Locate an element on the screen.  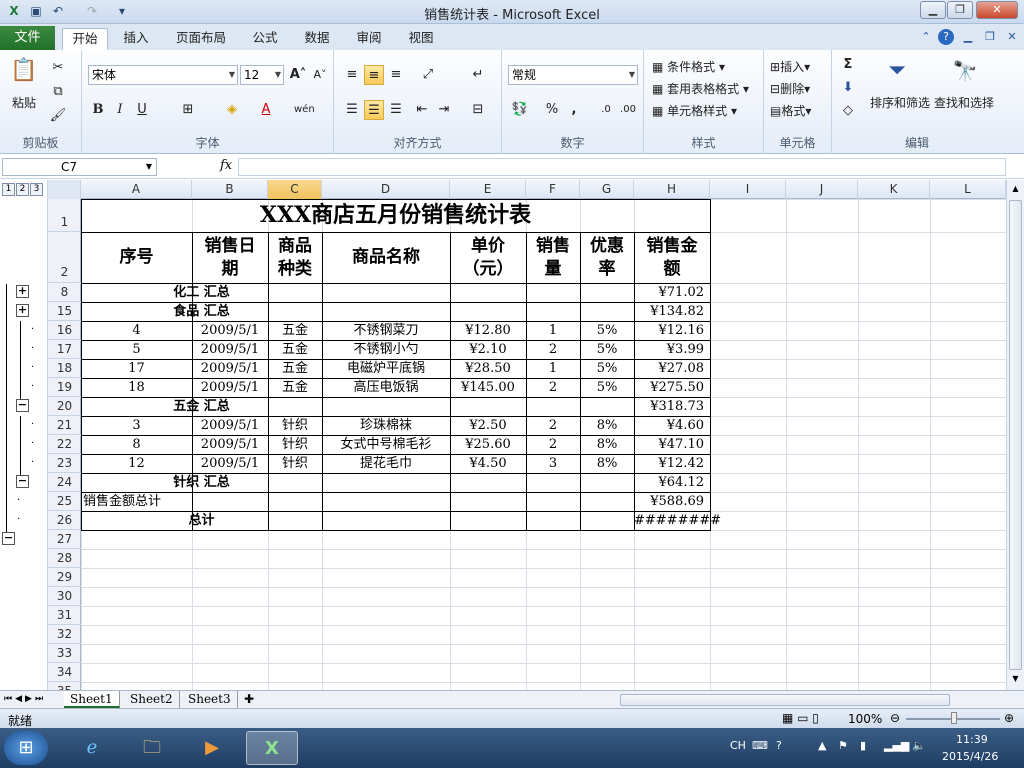
view-mode-icons: ▦ ▭ ▯ is located at coordinates (800, 718).